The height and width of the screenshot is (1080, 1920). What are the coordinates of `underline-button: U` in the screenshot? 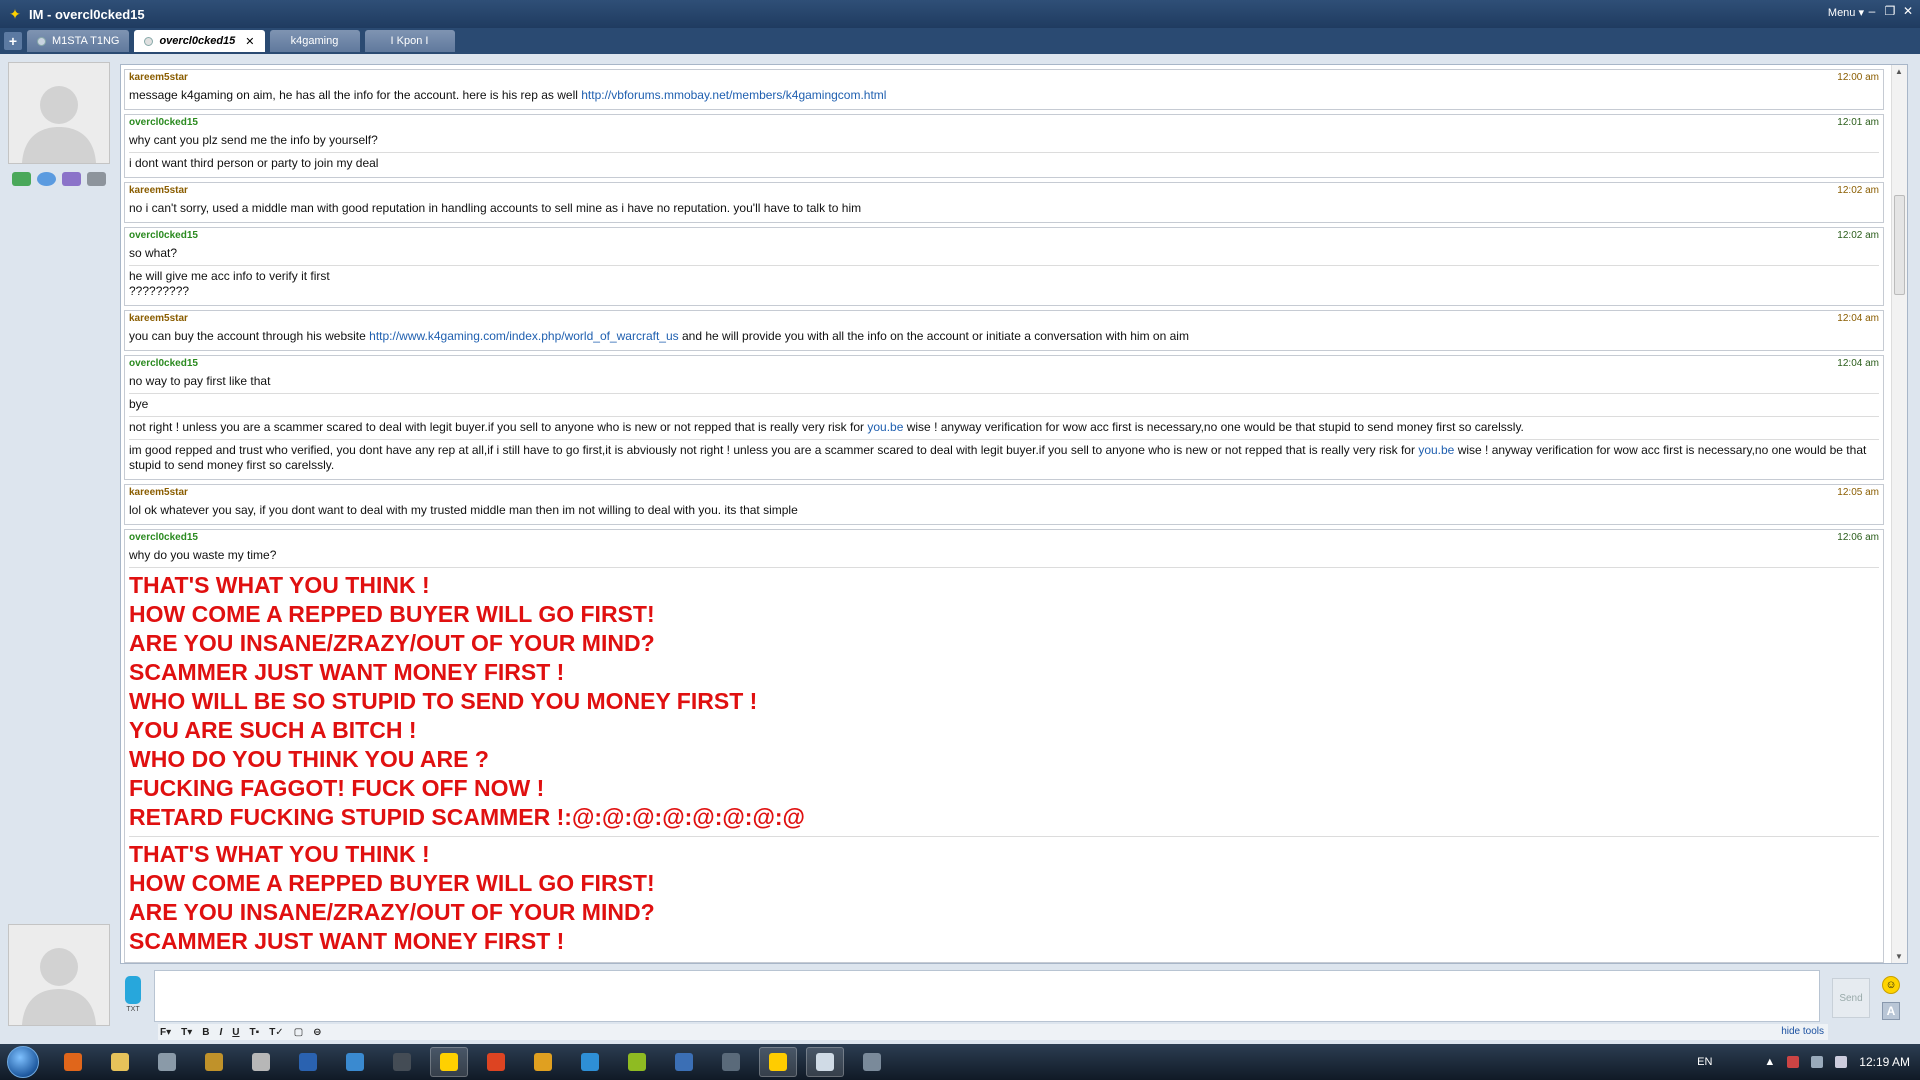 It's located at (235, 1032).